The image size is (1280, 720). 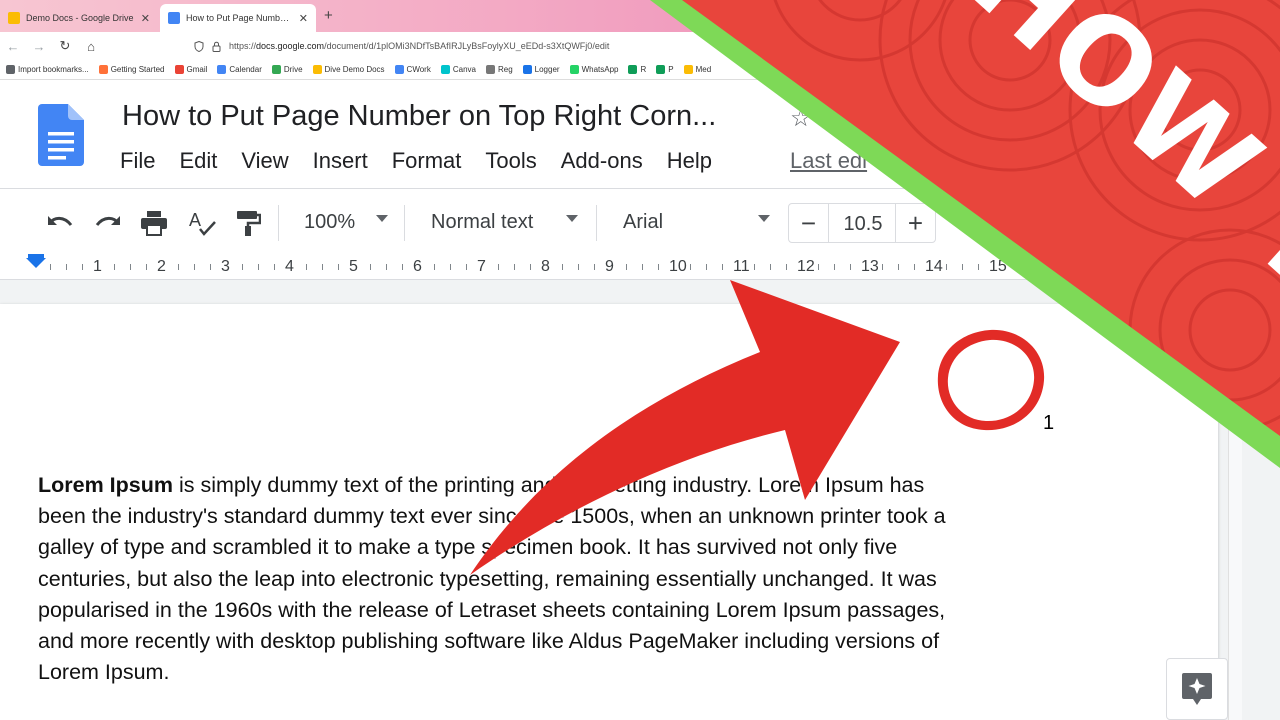 What do you see at coordinates (105, 485) in the screenshot?
I see `bold-text: Lorem Ipsum` at bounding box center [105, 485].